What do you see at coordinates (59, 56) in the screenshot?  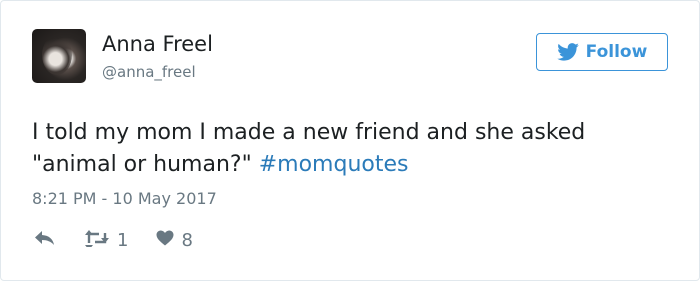 I see `avatar` at bounding box center [59, 56].